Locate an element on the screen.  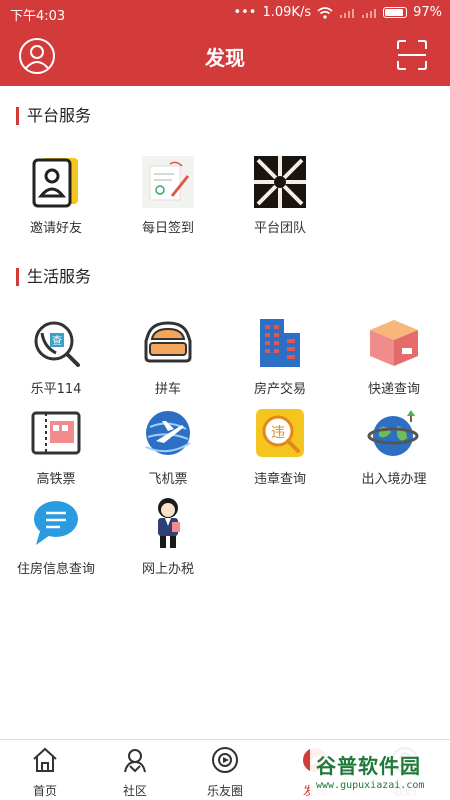
train-ticket-icon is located at coordinates (56, 433).